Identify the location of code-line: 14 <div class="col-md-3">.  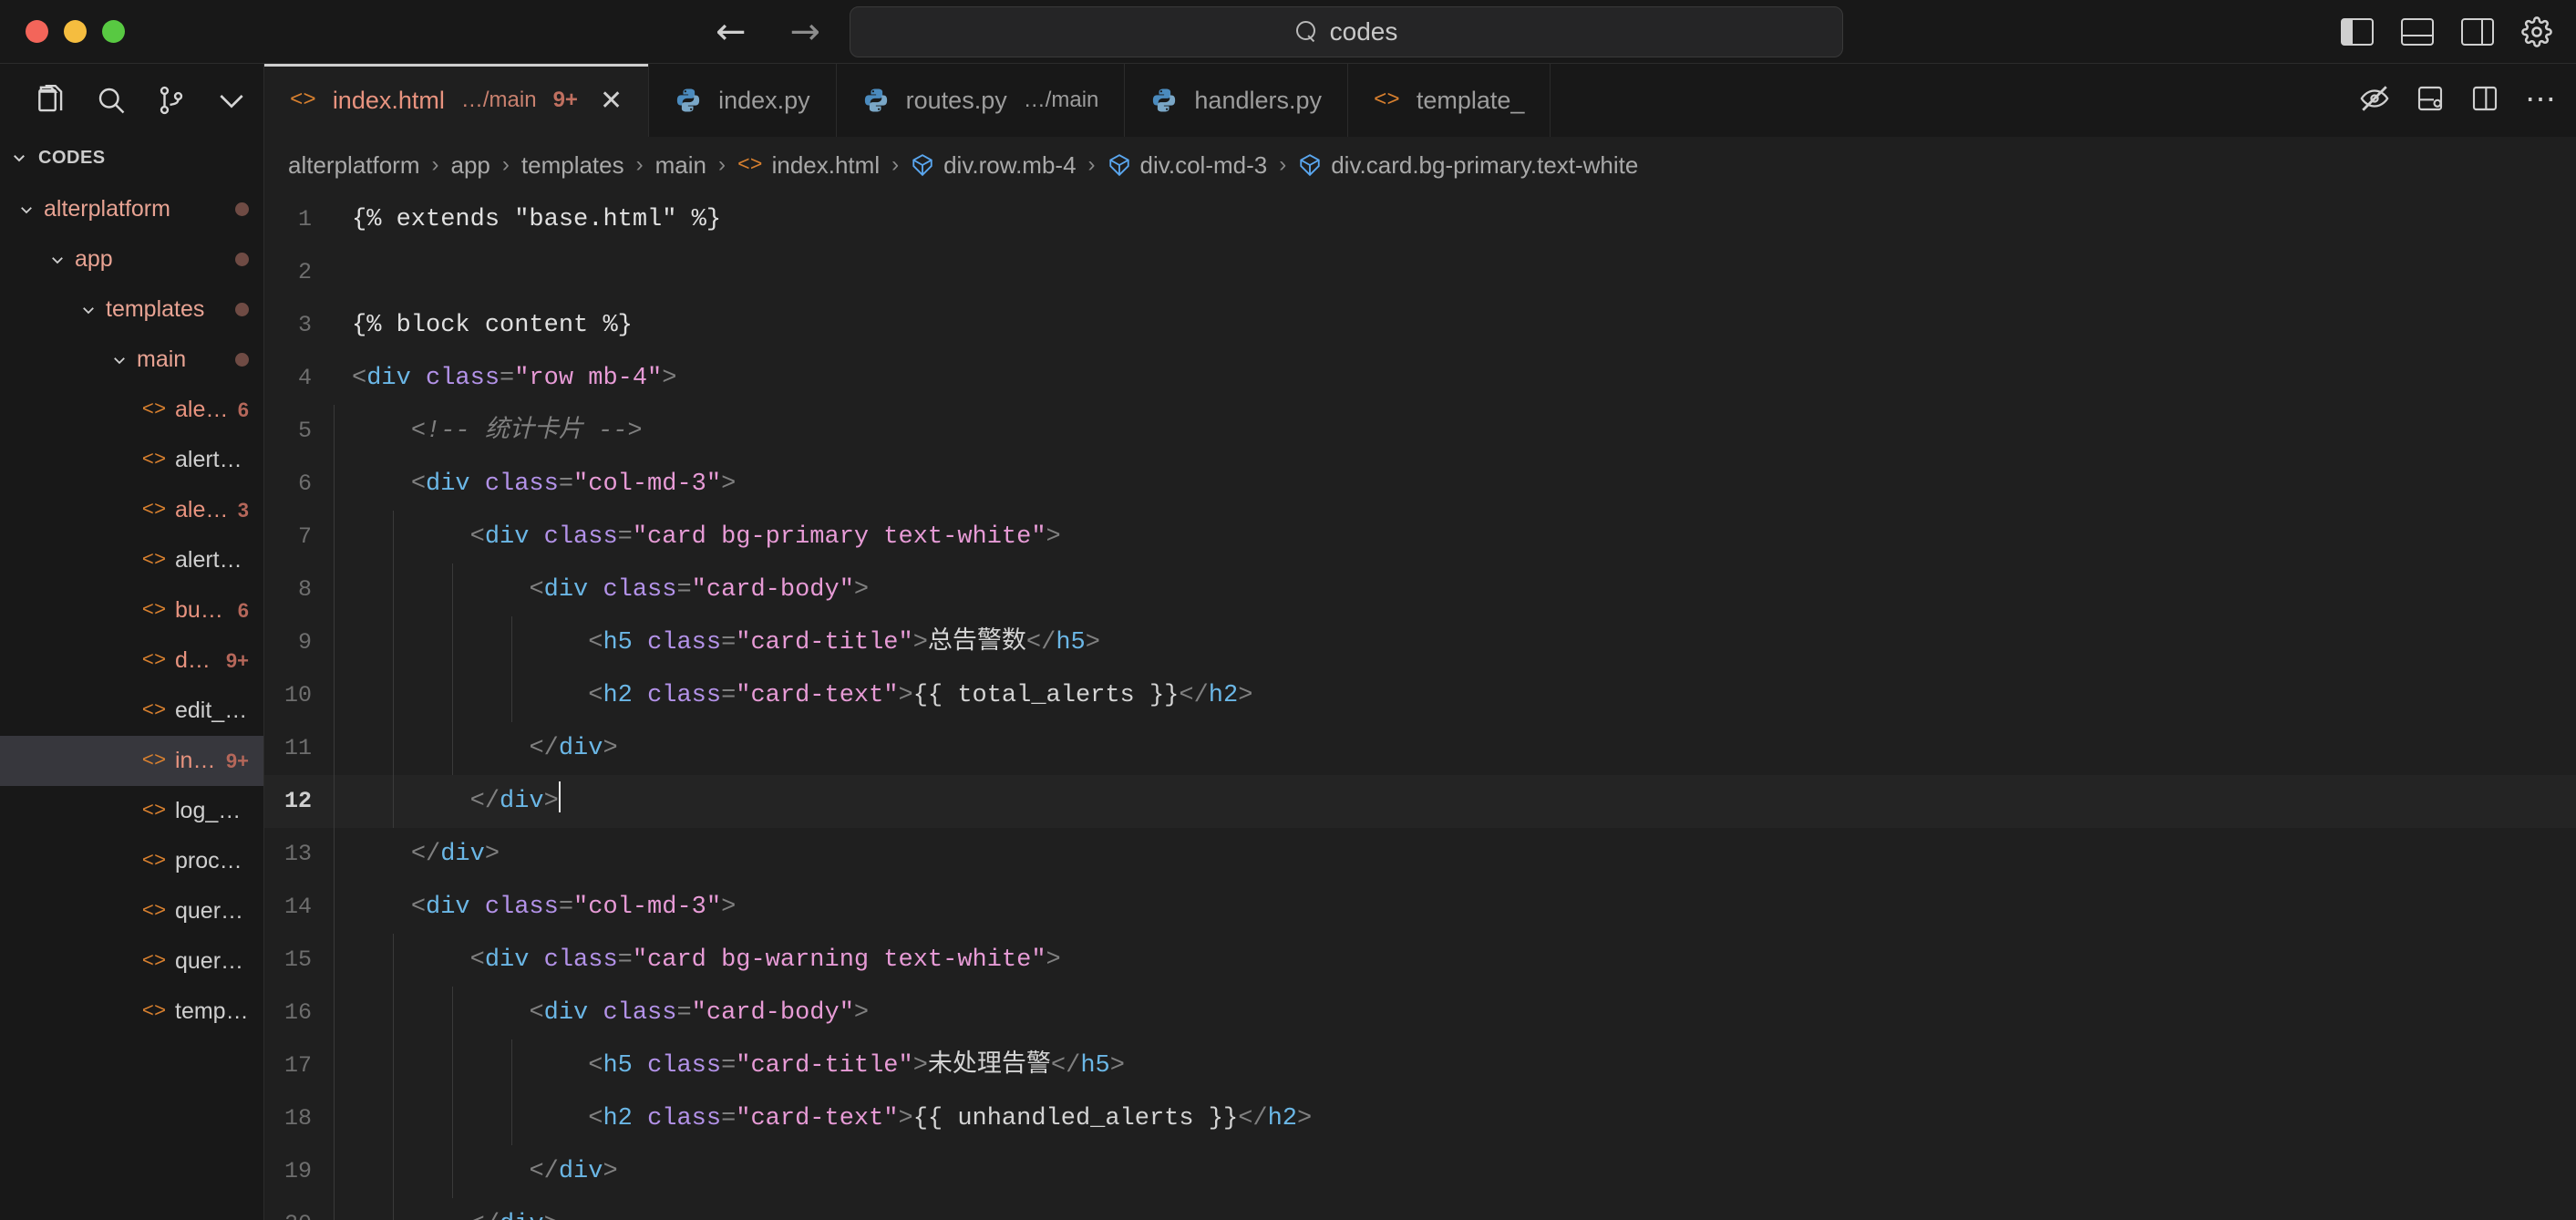
(1420, 907).